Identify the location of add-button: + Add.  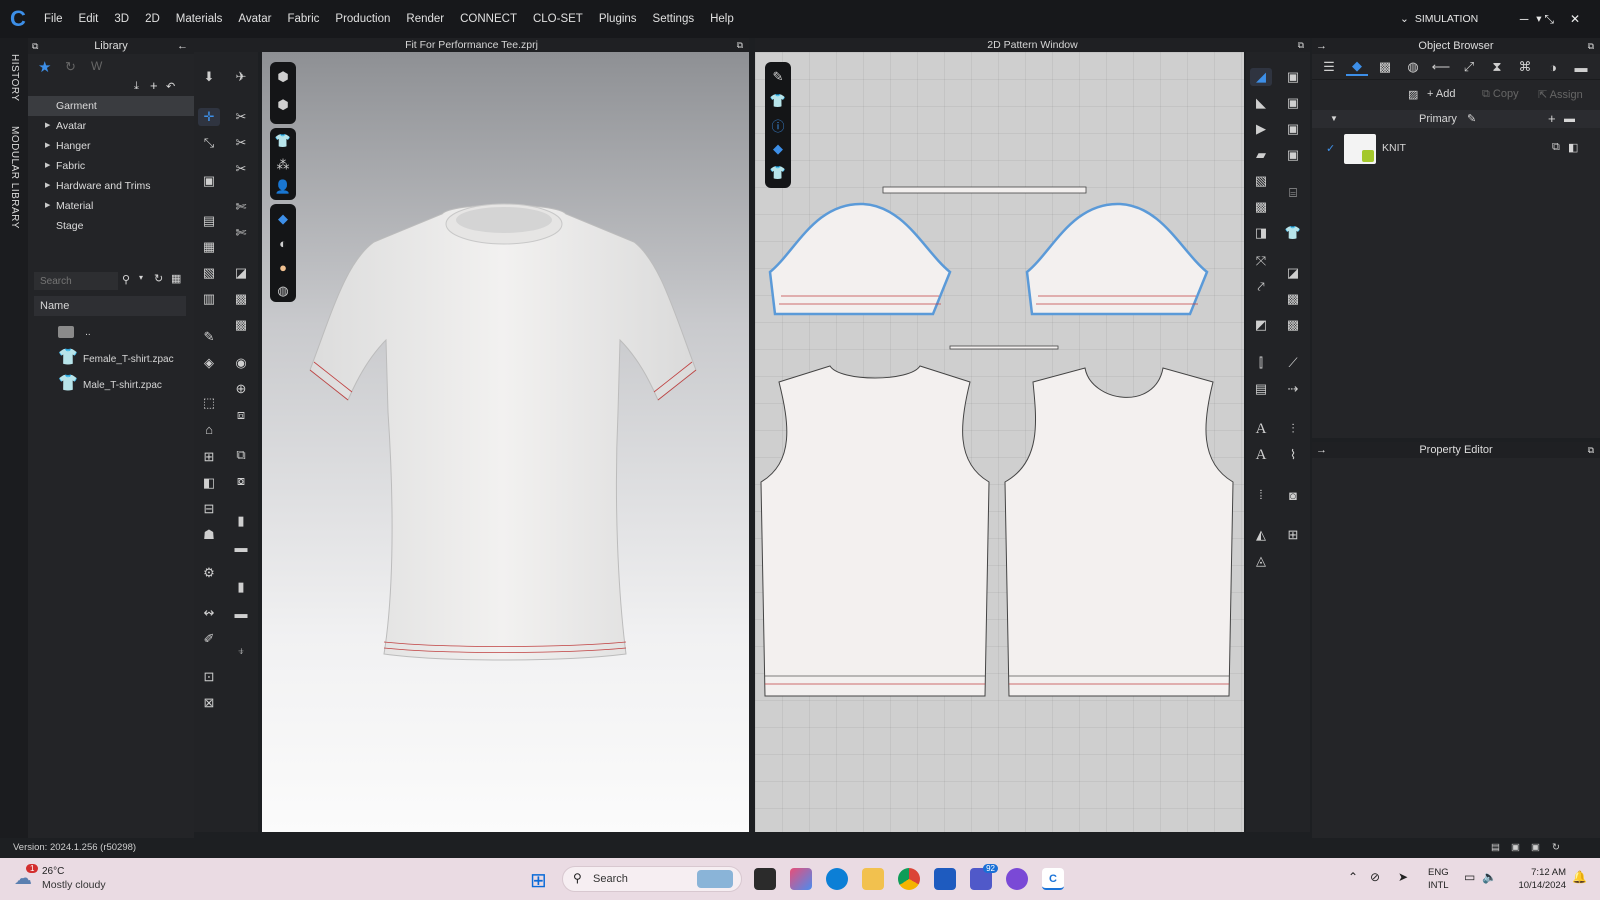
(1441, 94).